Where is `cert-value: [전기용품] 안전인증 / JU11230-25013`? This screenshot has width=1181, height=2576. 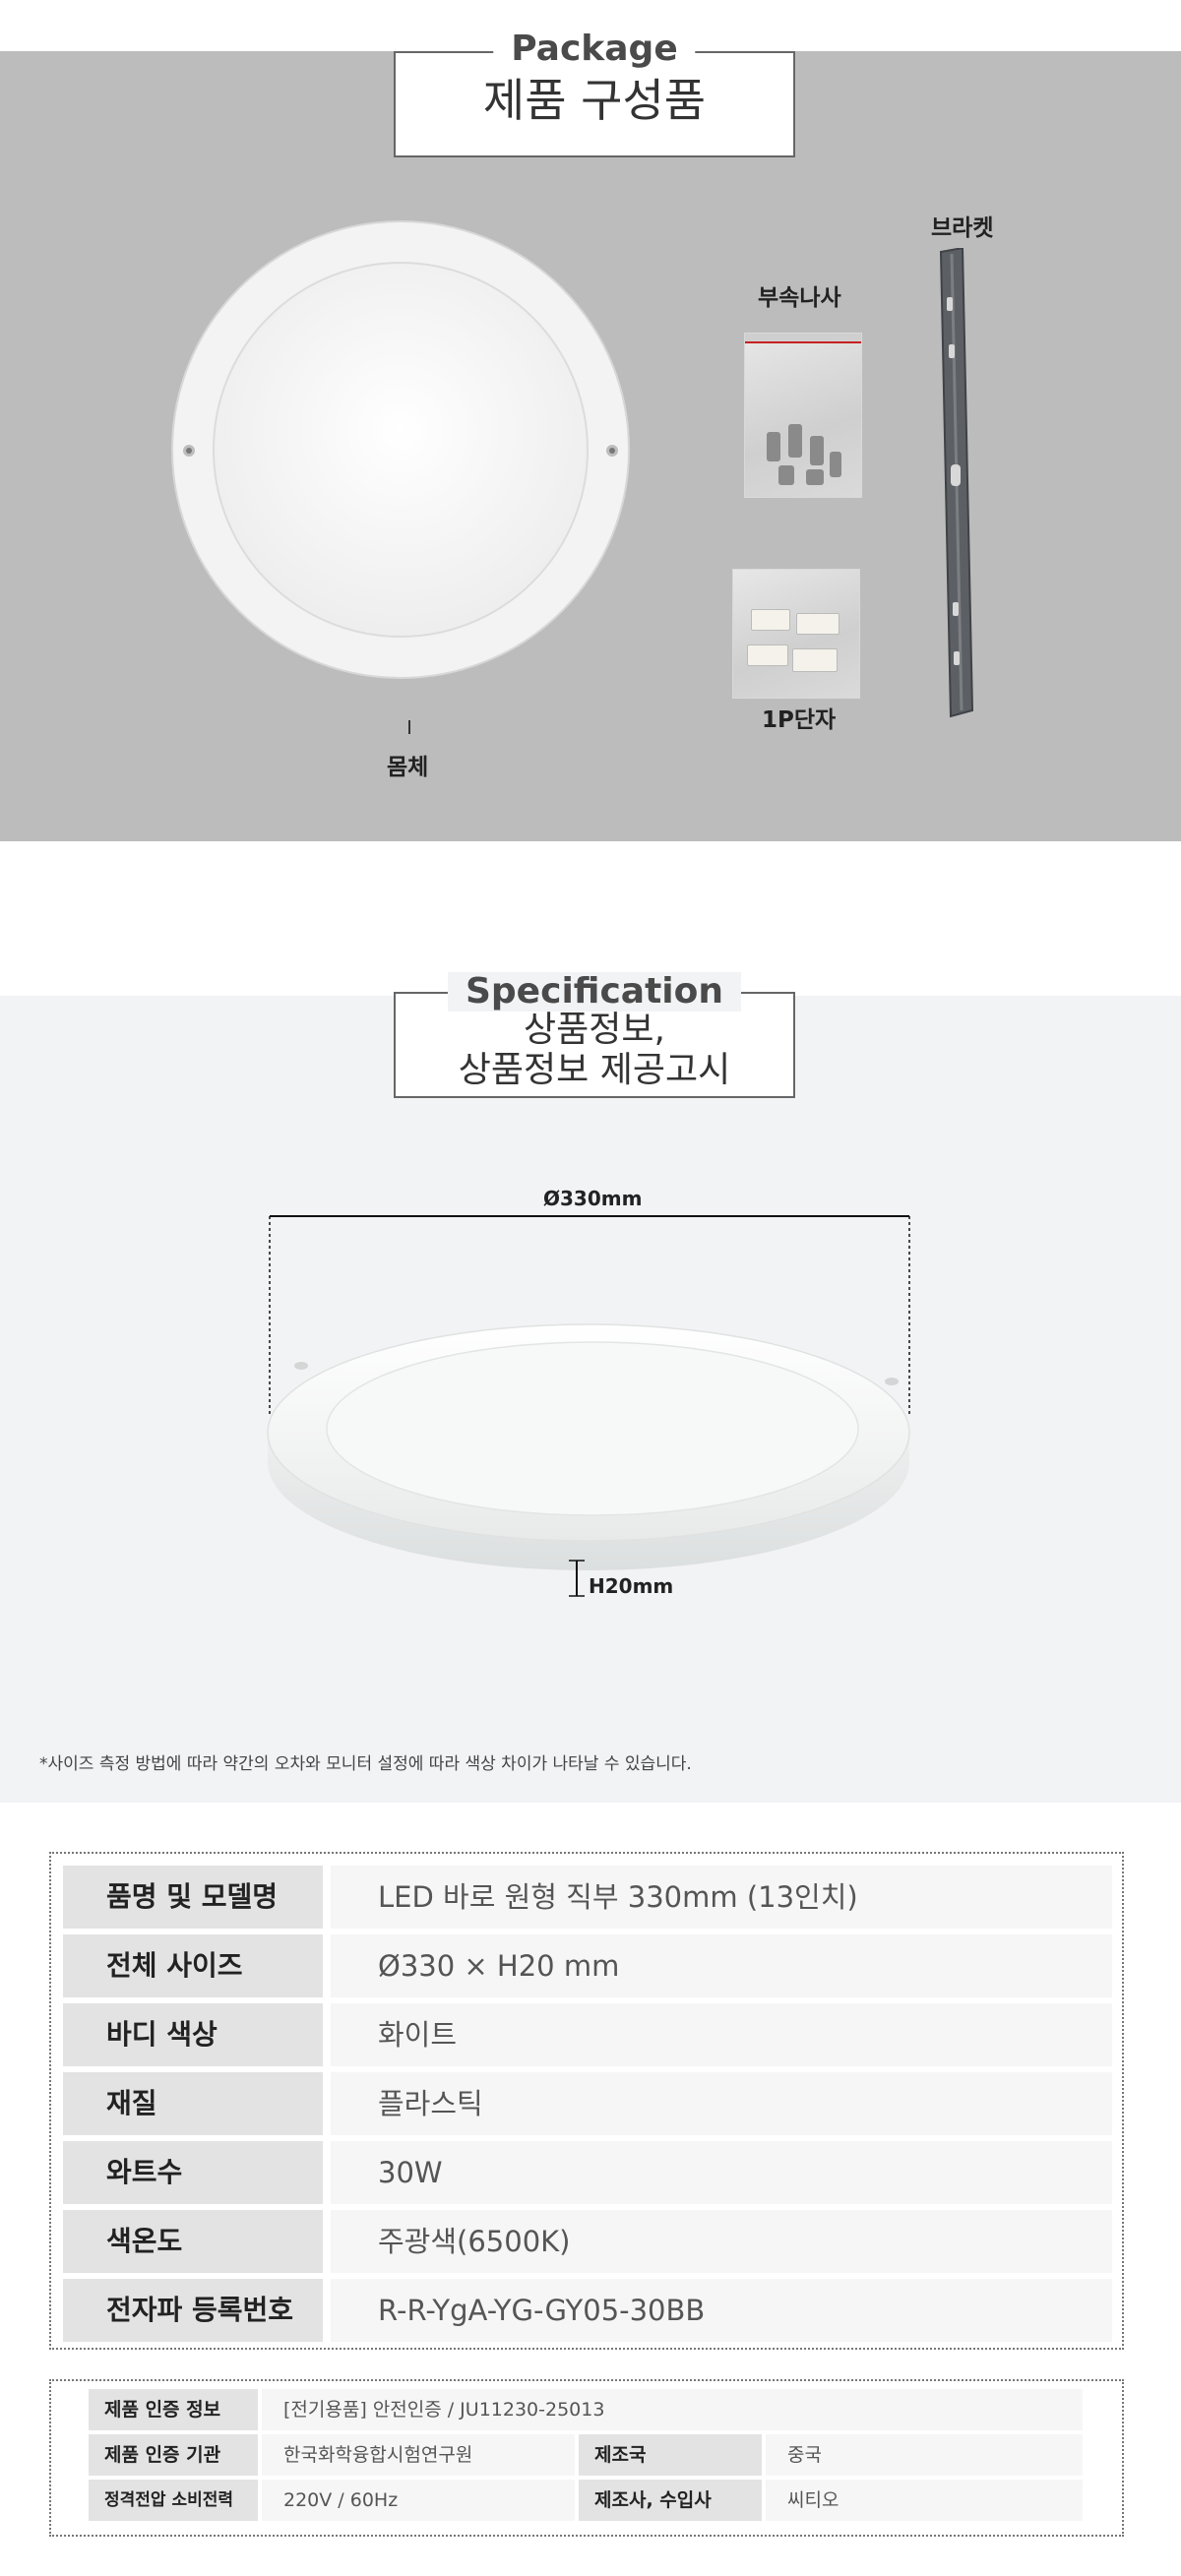 cert-value: [전기용품] 안전인증 / JU11230-25013 is located at coordinates (672, 2409).